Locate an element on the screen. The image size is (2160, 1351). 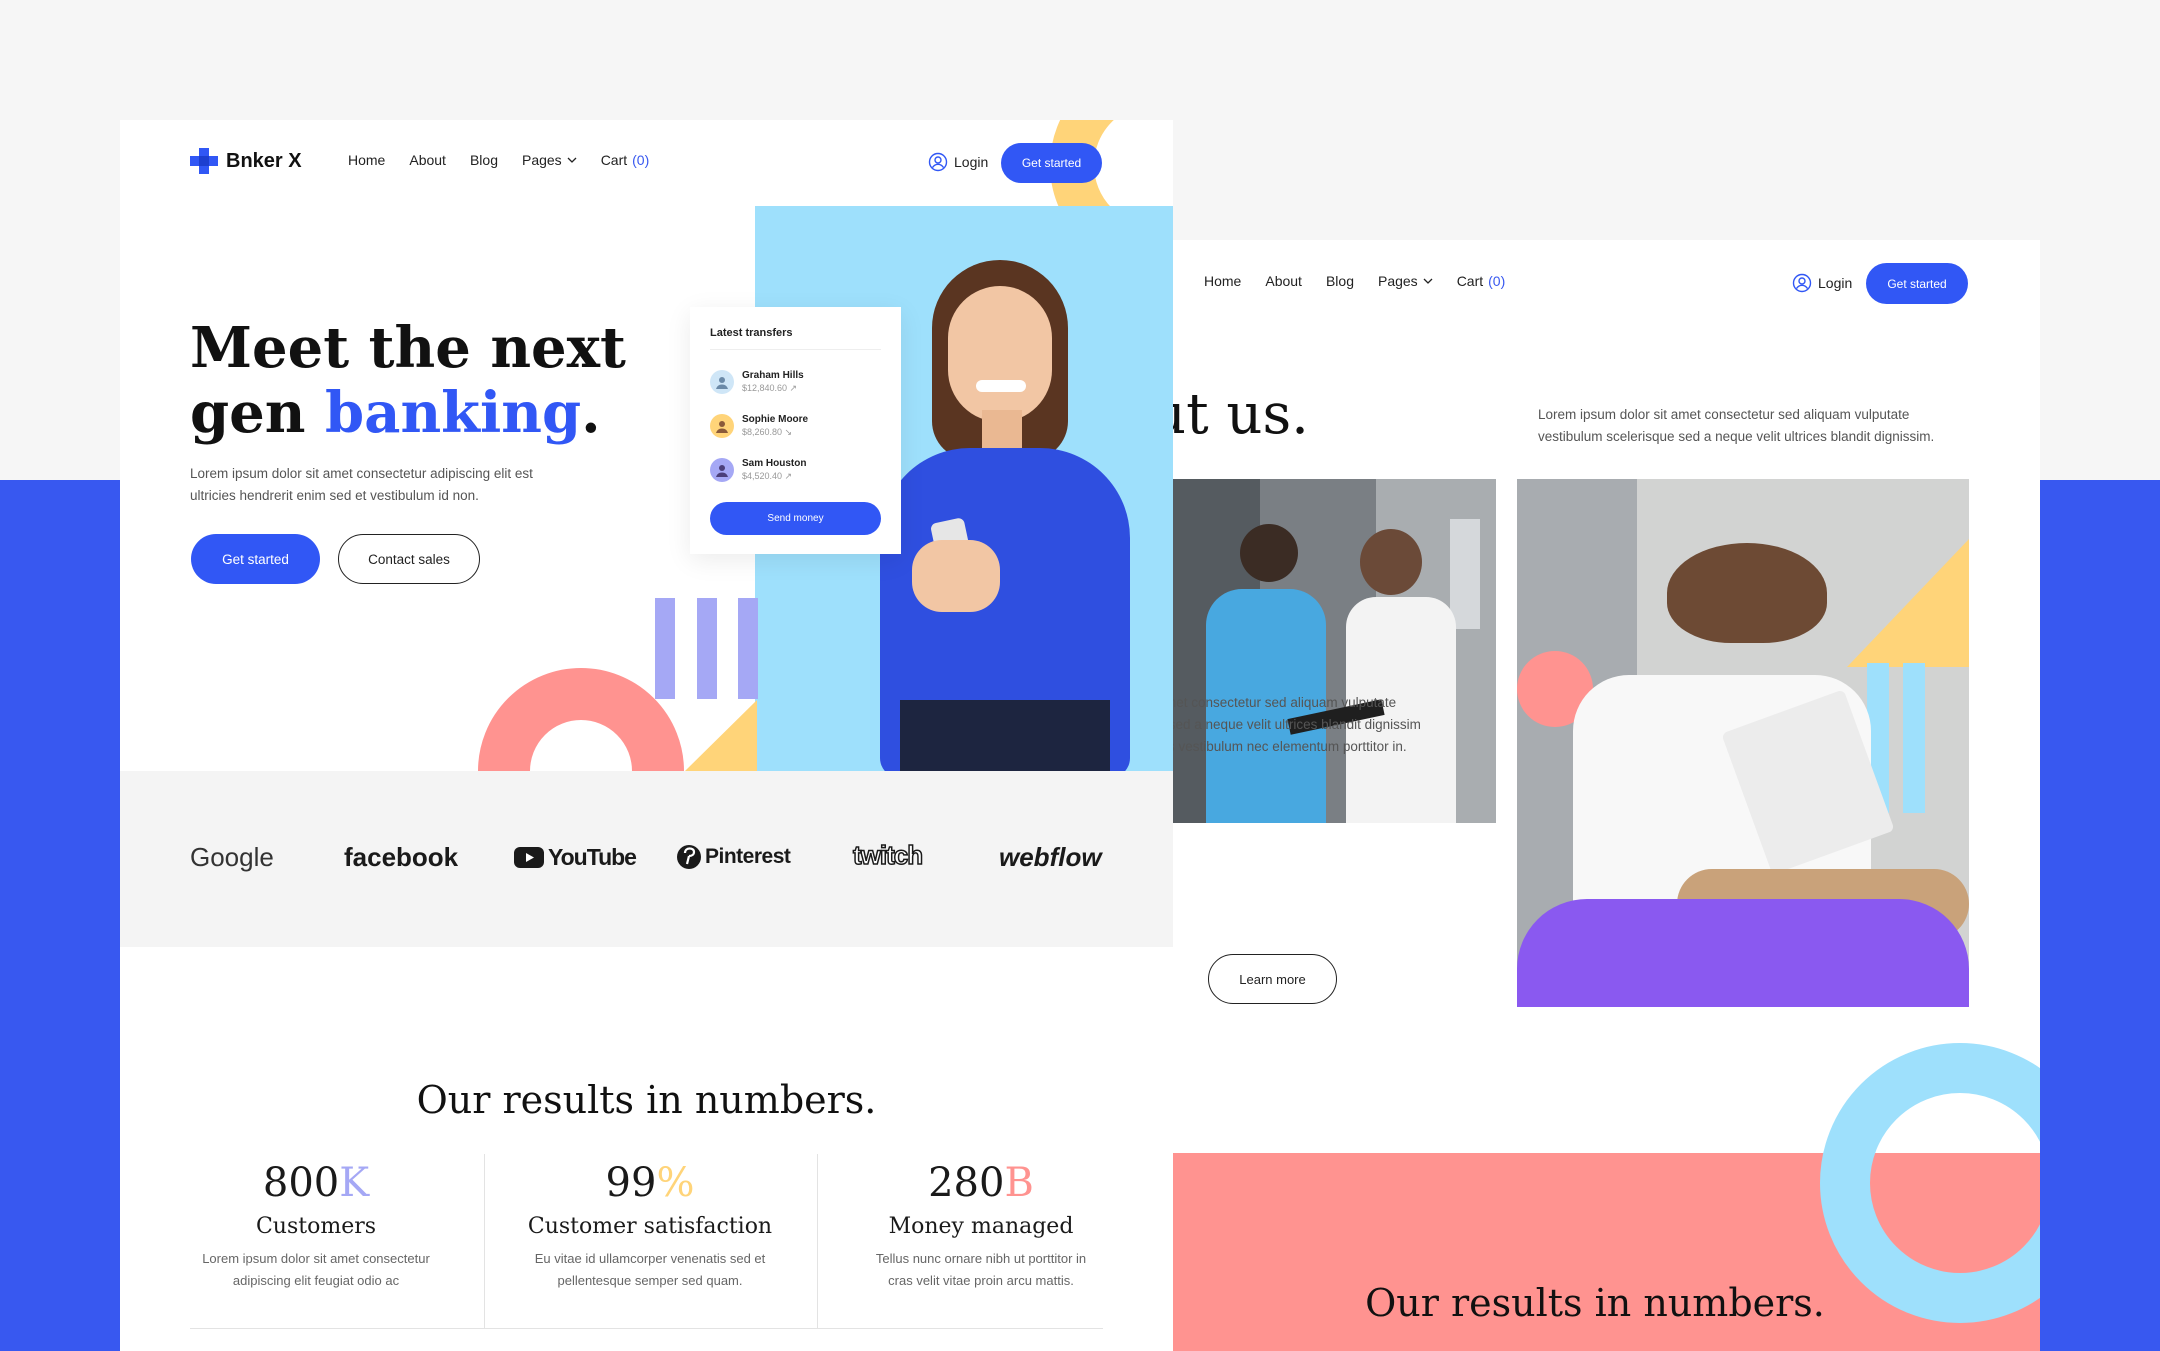
hero-title-gen: gen is located at coordinates (248, 413).